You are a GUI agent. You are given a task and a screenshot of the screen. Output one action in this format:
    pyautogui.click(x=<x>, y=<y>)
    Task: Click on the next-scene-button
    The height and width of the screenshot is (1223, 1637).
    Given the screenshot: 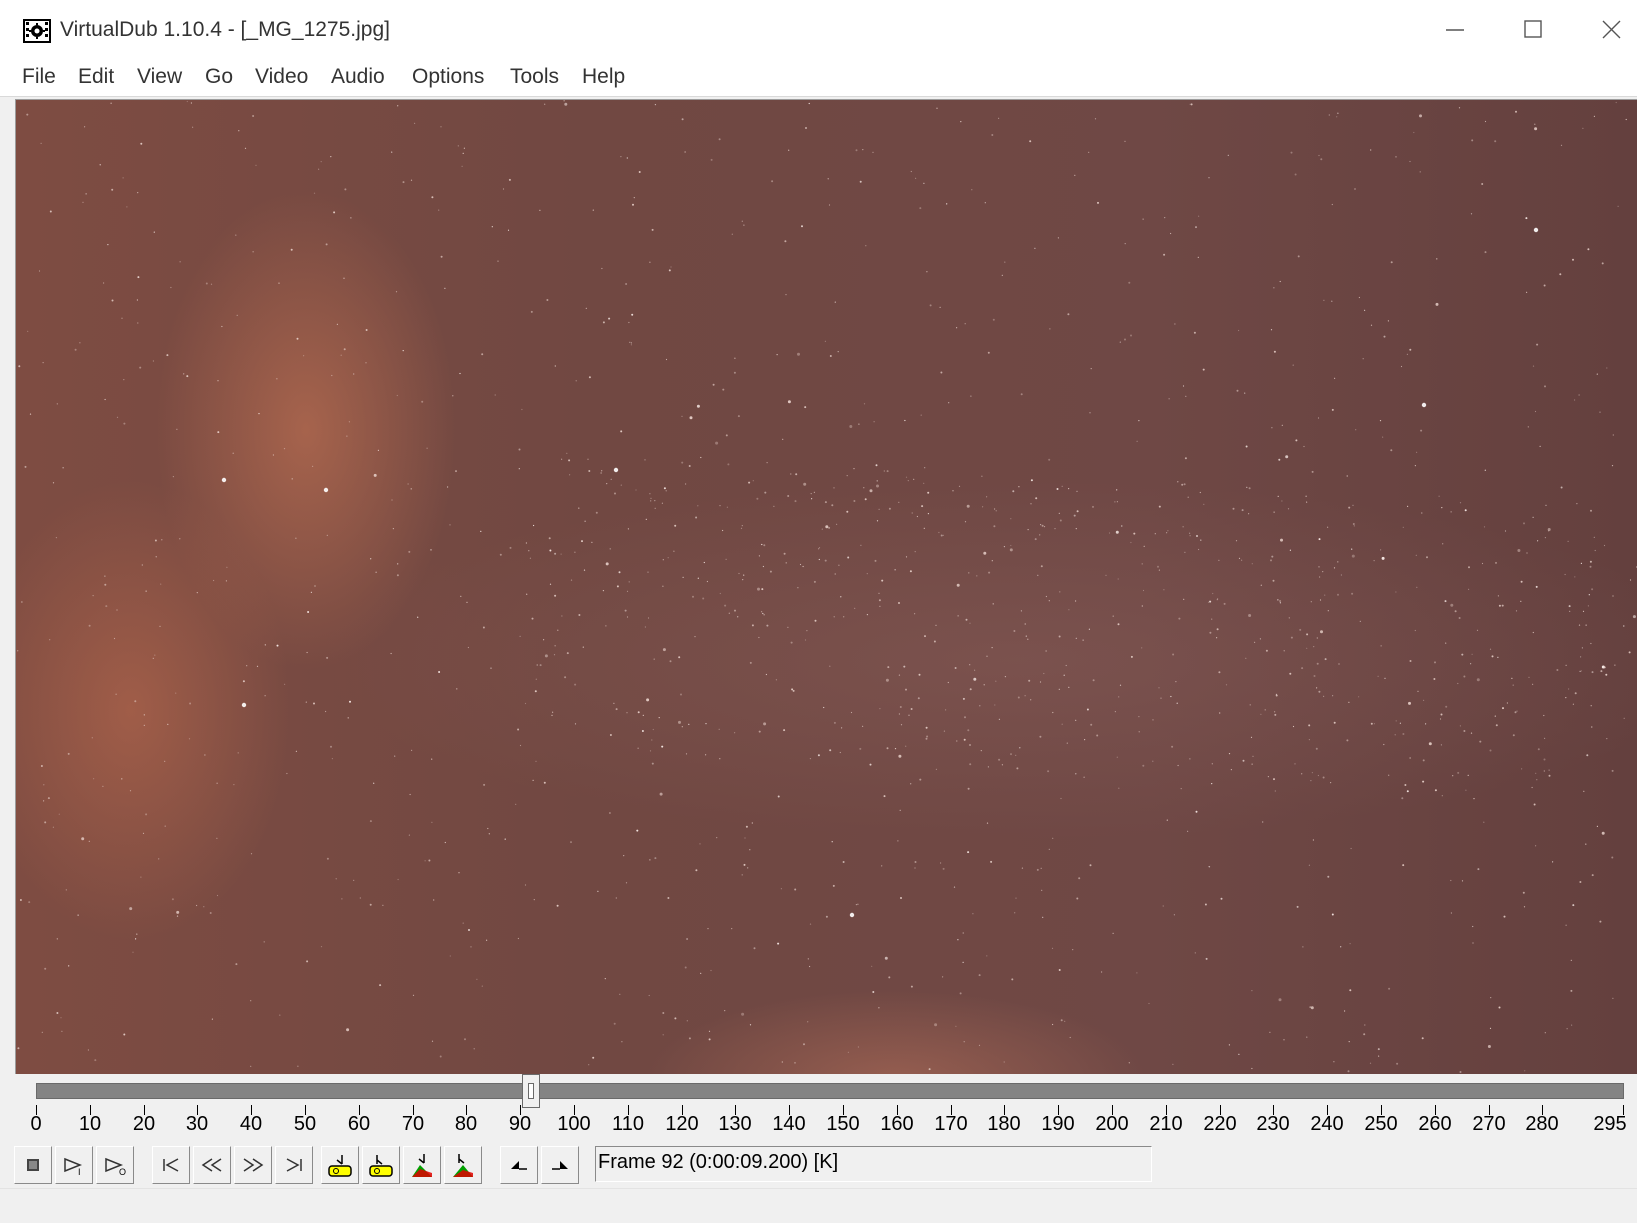 What is the action you would take?
    pyautogui.click(x=463, y=1165)
    